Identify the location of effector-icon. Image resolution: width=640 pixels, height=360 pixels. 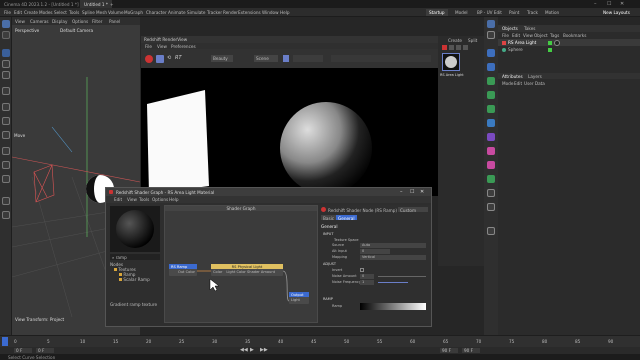
(491, 95).